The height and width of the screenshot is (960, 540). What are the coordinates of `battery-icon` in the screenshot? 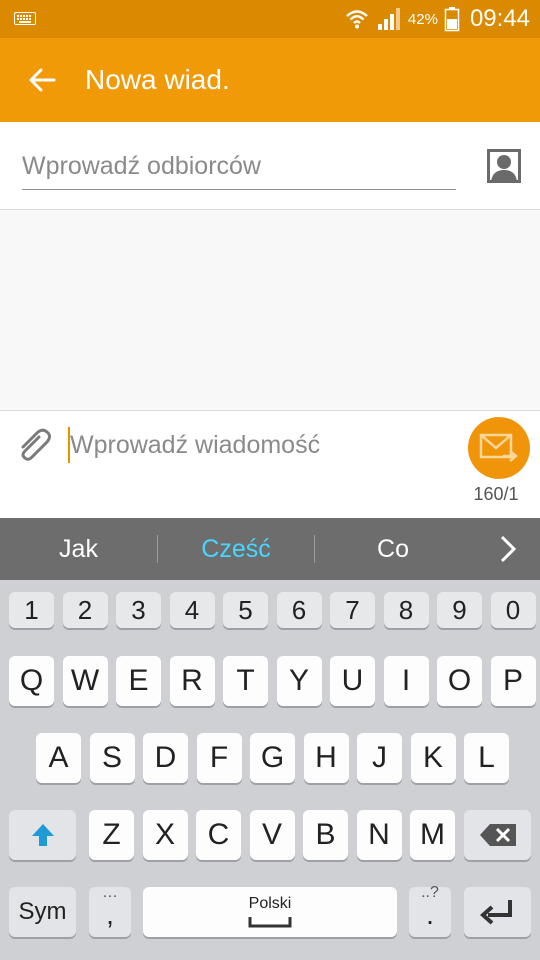 It's located at (452, 19).